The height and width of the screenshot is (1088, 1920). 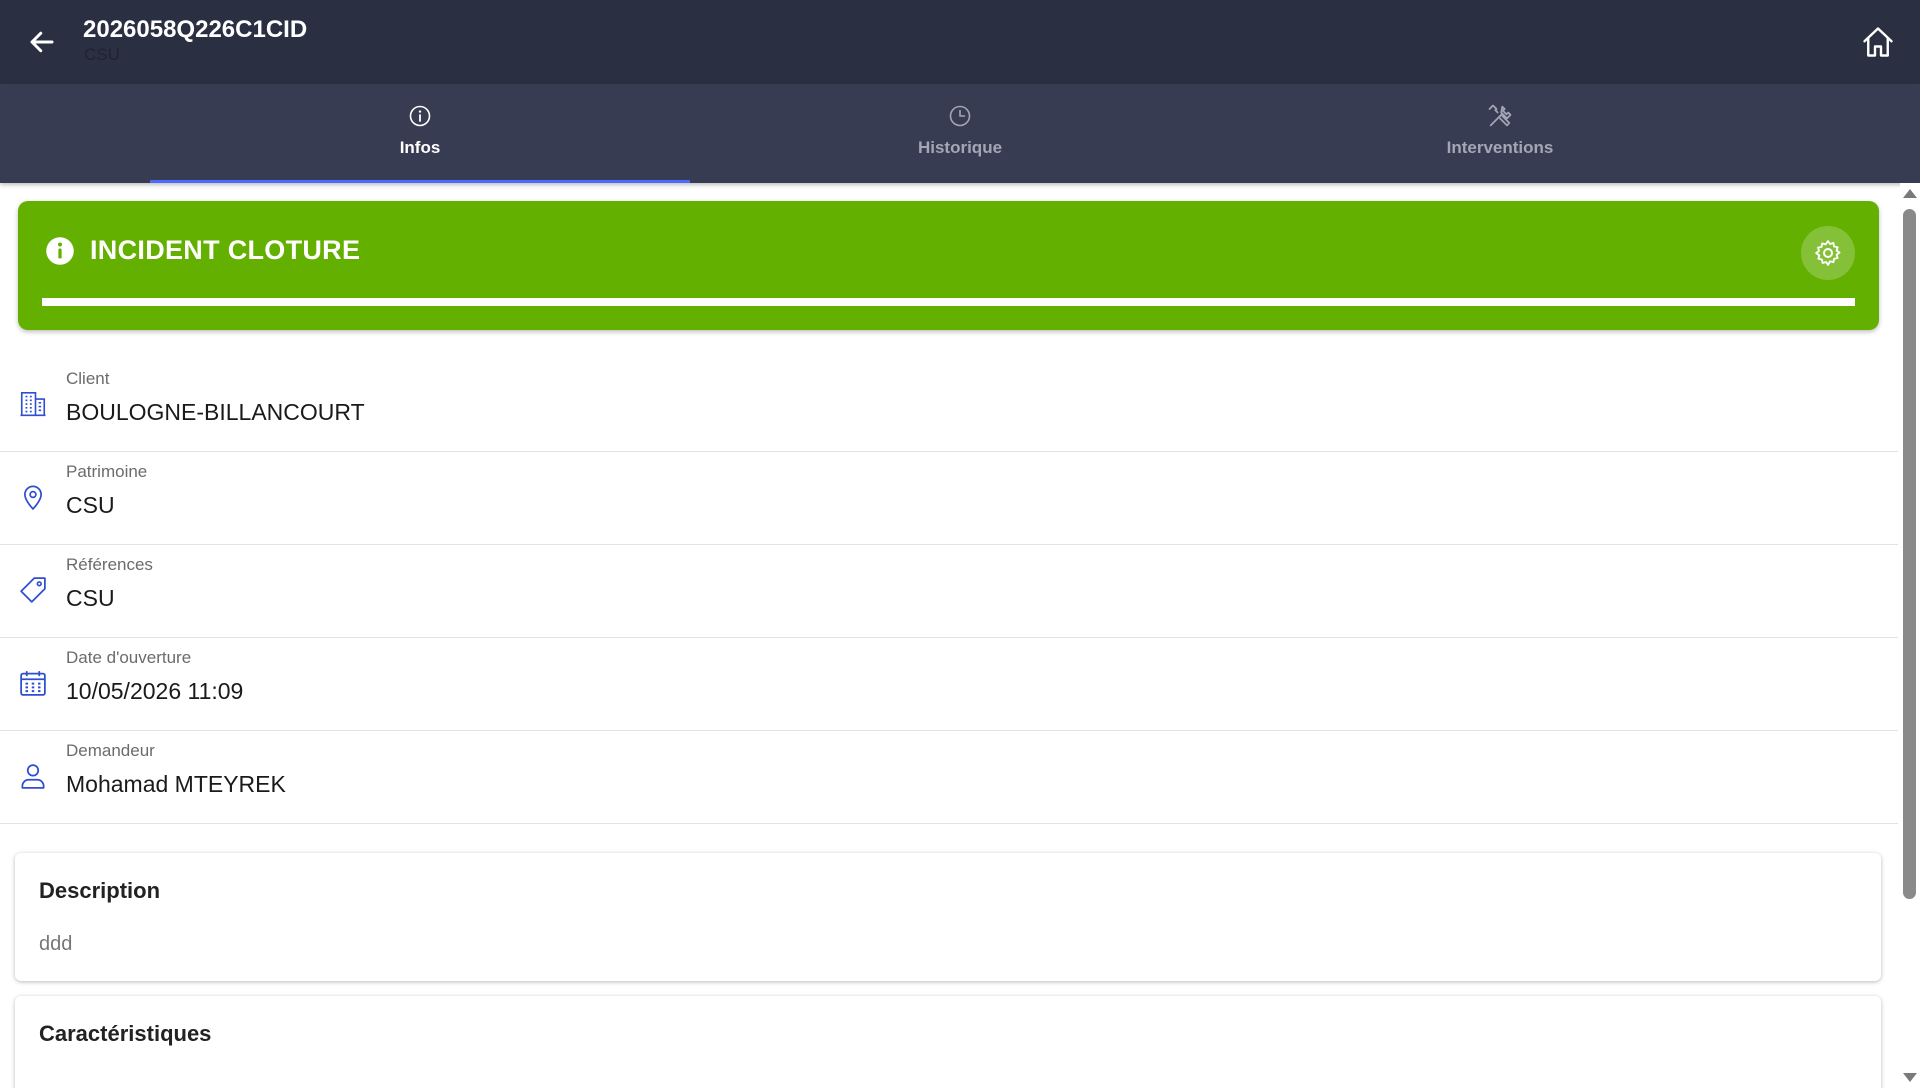 I want to click on info-icon, so click(x=420, y=116).